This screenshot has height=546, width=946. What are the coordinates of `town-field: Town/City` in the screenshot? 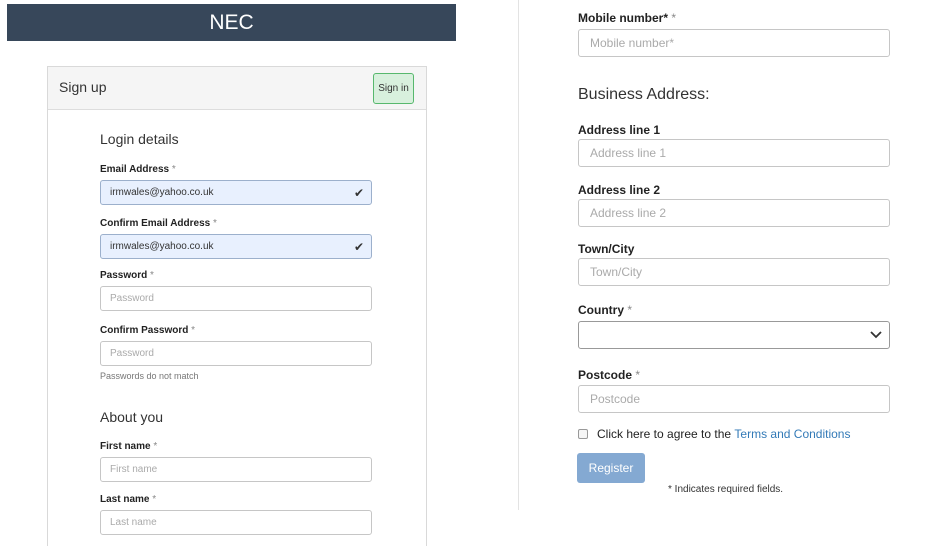 It's located at (734, 272).